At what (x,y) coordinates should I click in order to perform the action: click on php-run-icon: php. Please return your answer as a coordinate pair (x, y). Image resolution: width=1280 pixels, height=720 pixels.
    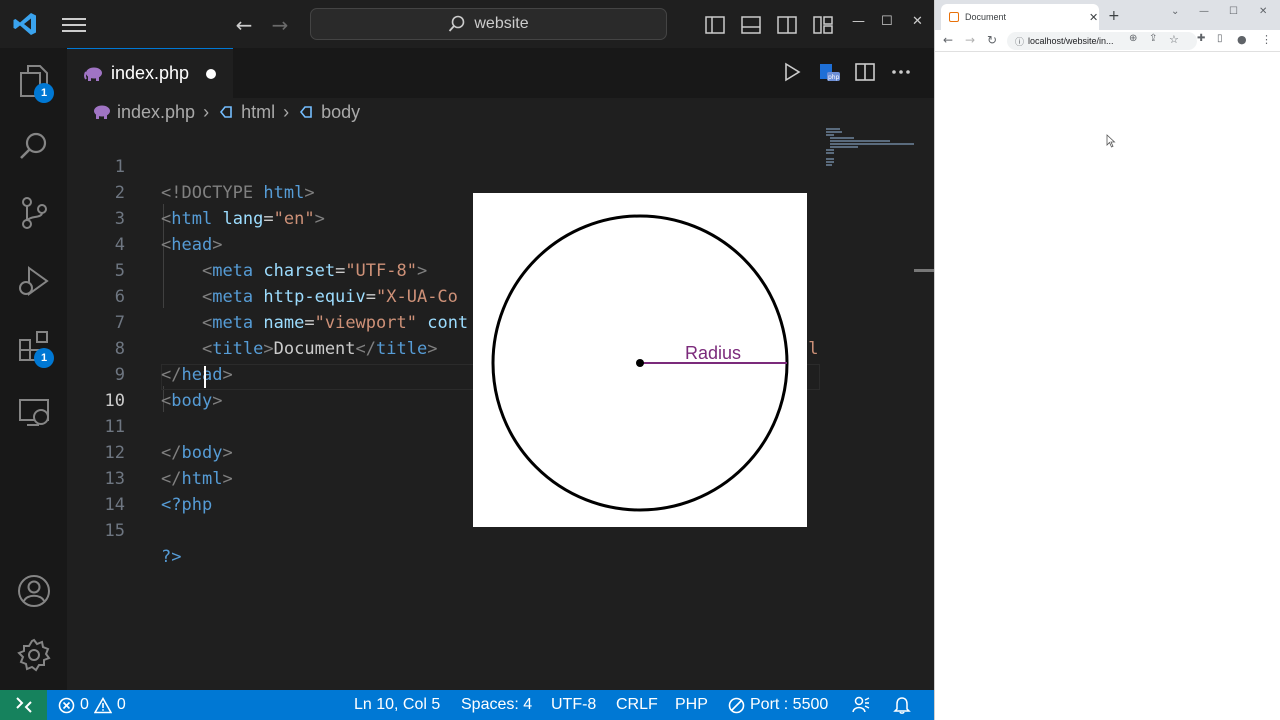
    Looking at the image, I should click on (830, 75).